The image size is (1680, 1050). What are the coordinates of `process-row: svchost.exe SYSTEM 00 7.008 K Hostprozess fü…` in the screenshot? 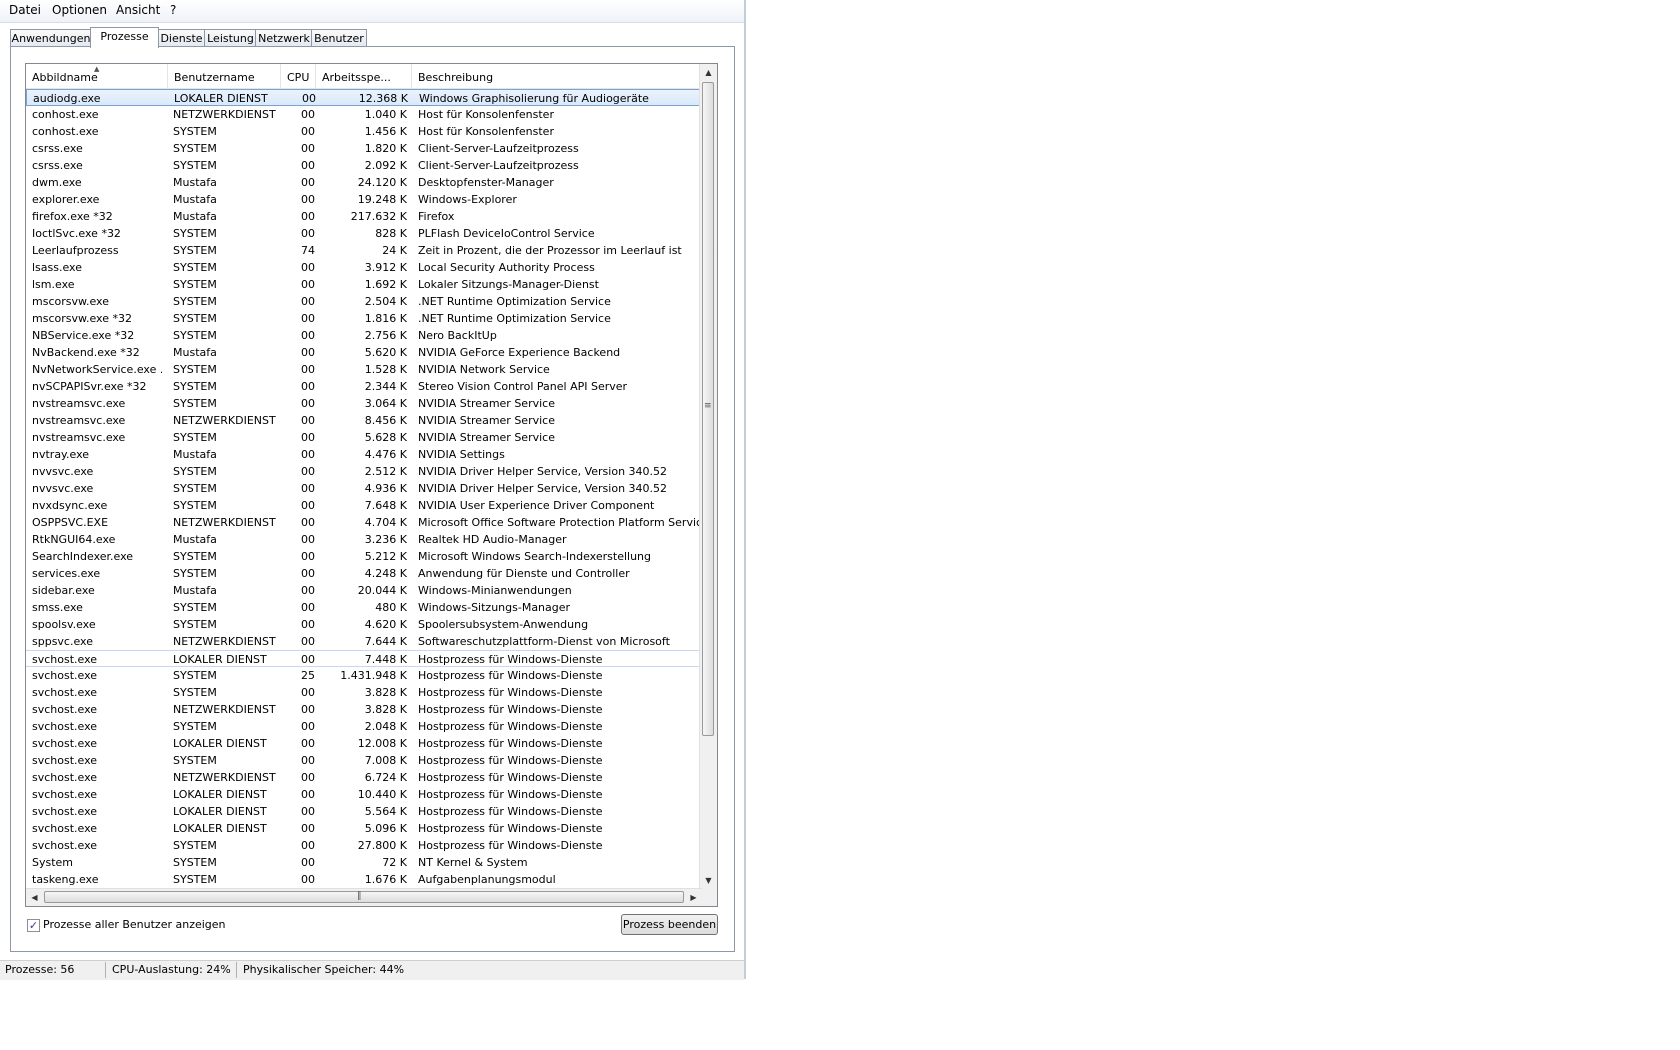 It's located at (364, 760).